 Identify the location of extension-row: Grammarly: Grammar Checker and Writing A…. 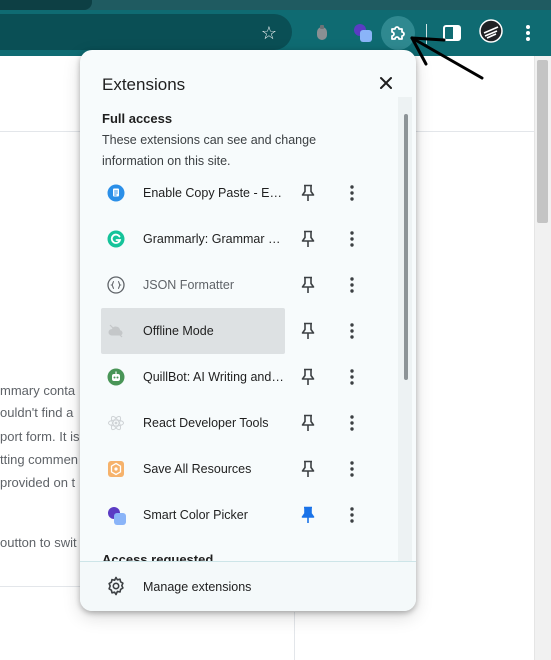
(193, 239).